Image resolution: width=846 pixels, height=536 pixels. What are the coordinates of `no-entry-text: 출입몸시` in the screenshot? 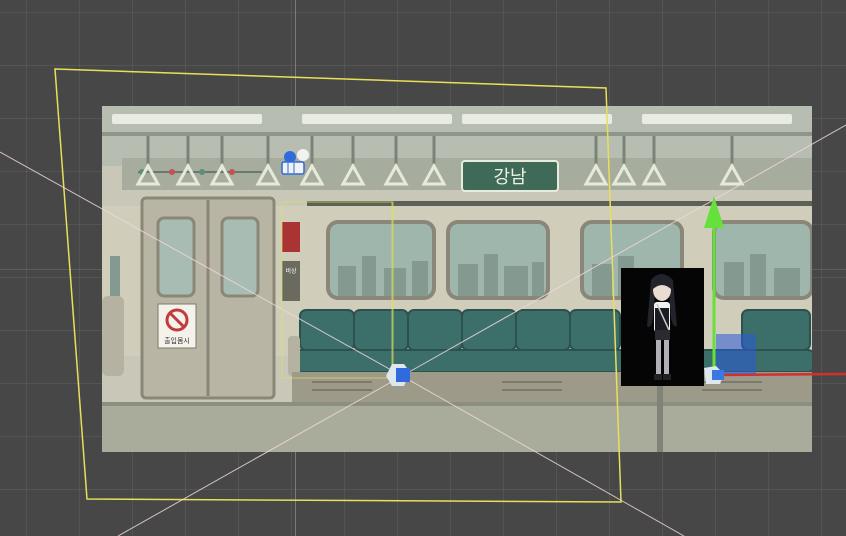 It's located at (177, 340).